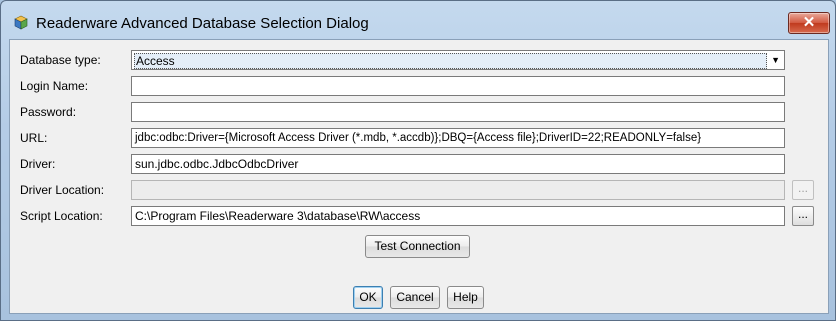 The height and width of the screenshot is (321, 836). What do you see at coordinates (48, 112) in the screenshot?
I see `password-label: Password:` at bounding box center [48, 112].